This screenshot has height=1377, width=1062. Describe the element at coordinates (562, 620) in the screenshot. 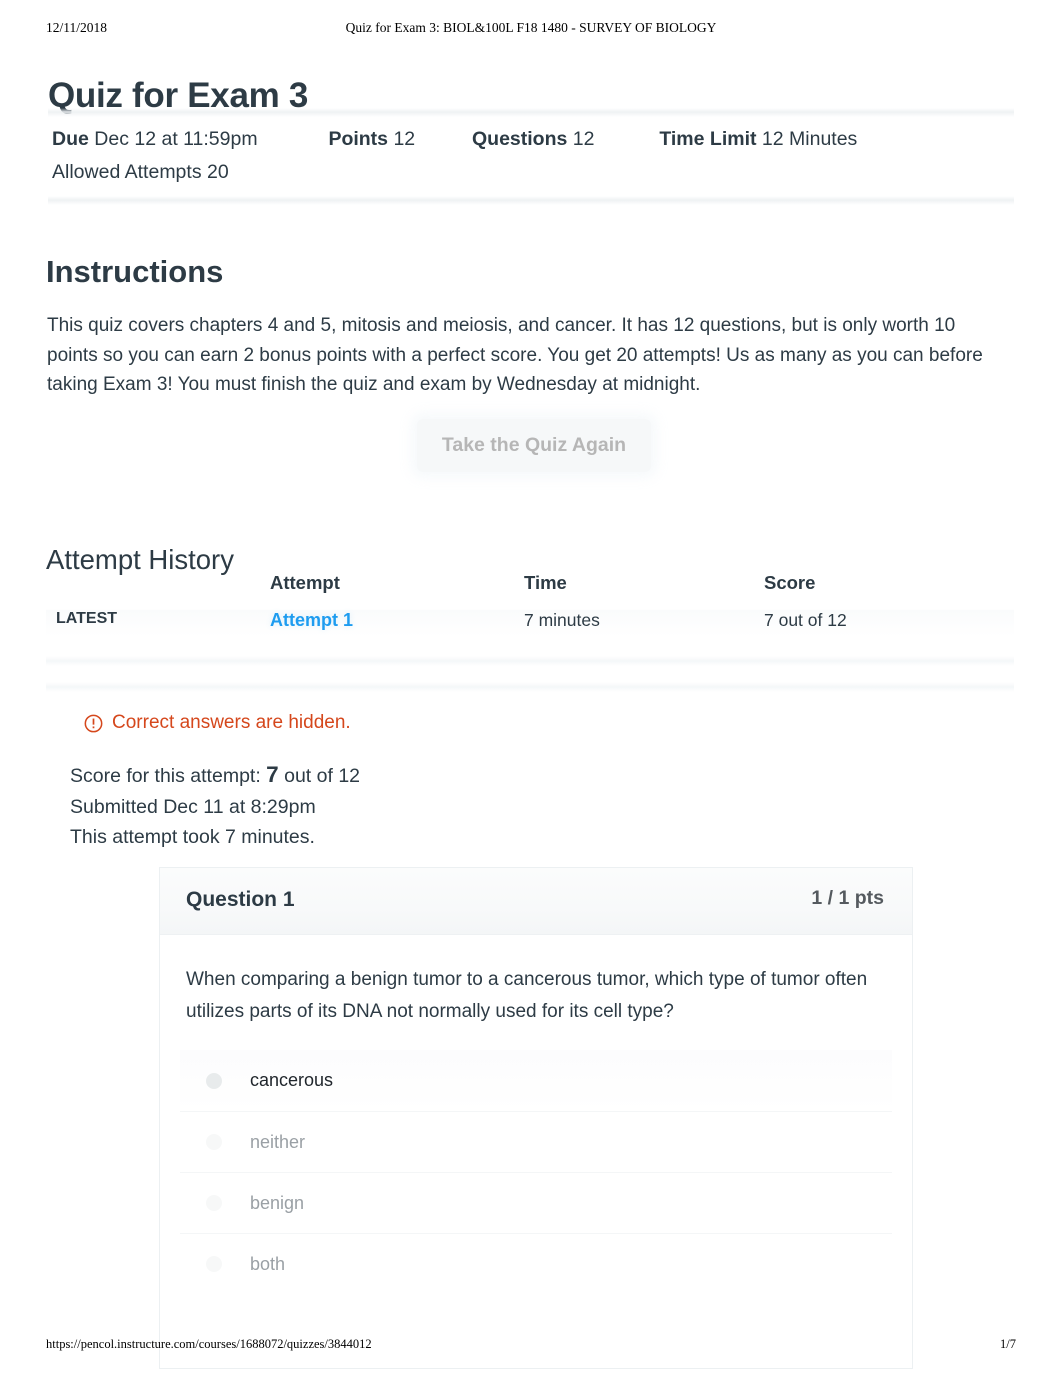

I see `attempt-time: 7 minutes` at that location.